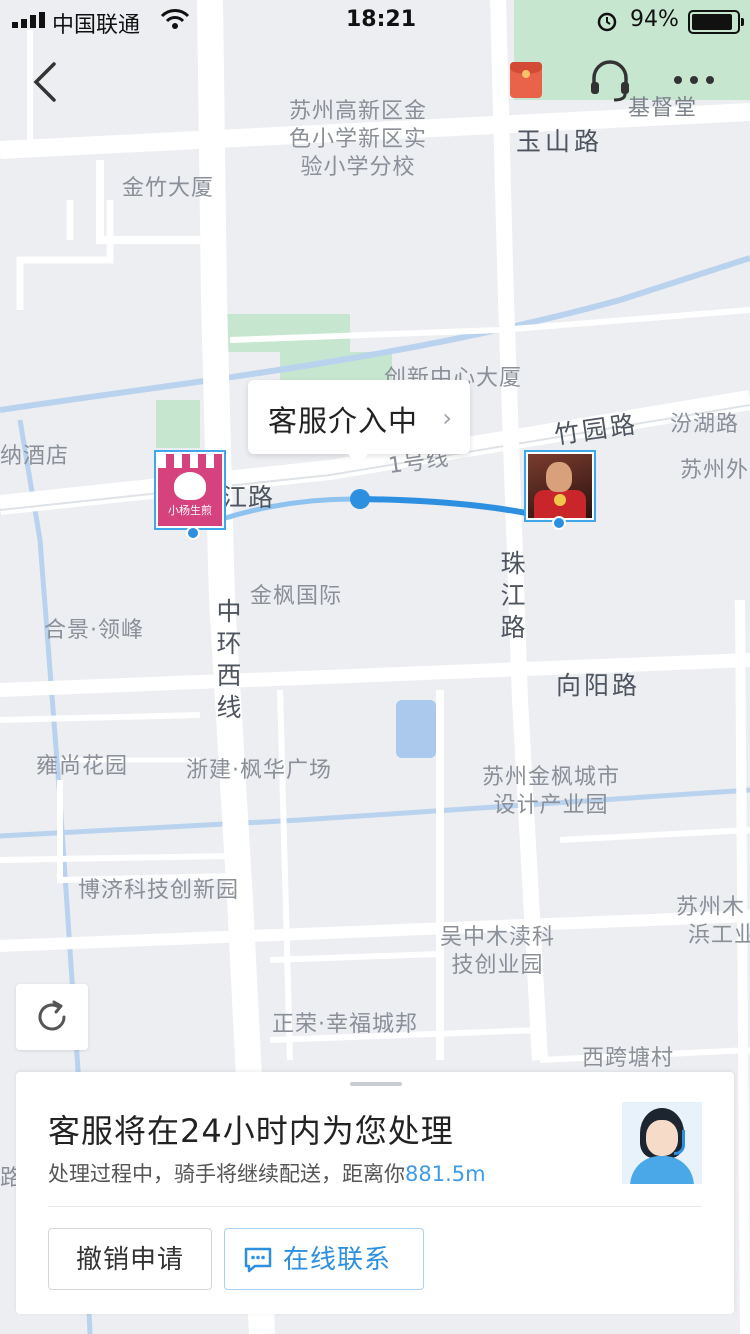  Describe the element at coordinates (226, 1174) in the screenshot. I see `subtitle-text: 处理过程中，骑手将继续配送，距离你` at that location.